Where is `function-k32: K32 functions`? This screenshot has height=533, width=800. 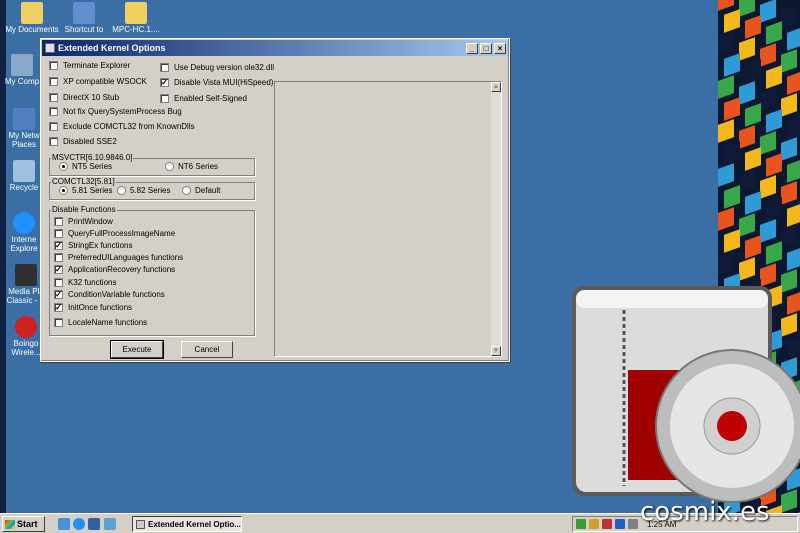 function-k32: K32 functions is located at coordinates (85, 282).